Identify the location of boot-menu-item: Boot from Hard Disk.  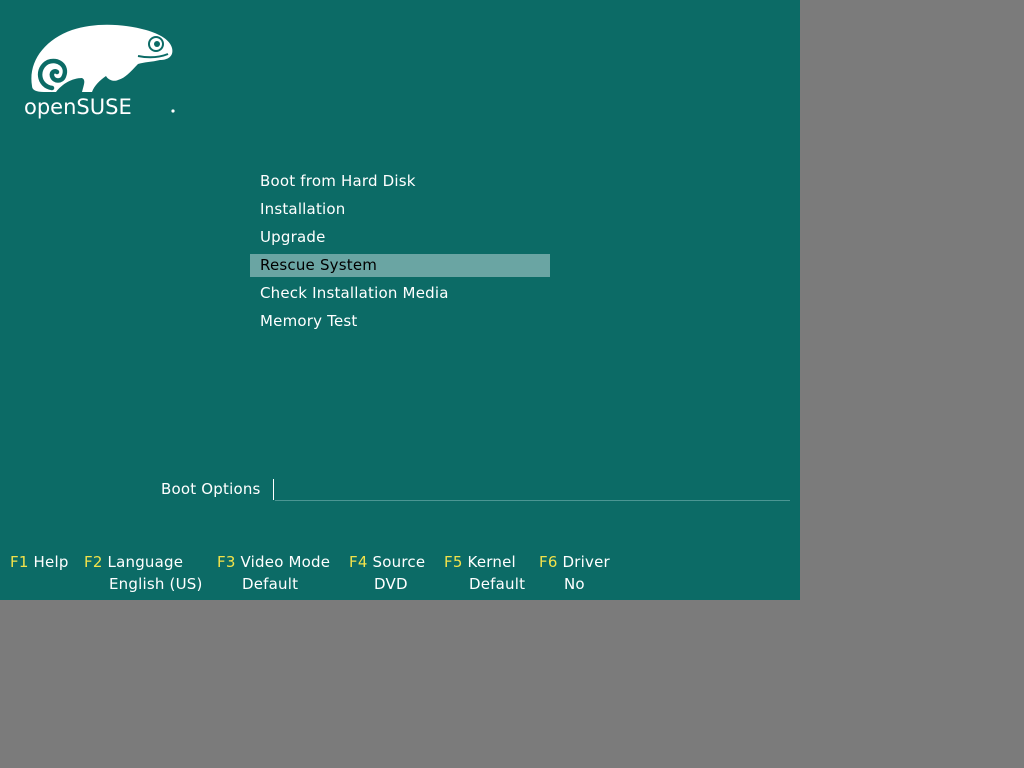
(400, 181).